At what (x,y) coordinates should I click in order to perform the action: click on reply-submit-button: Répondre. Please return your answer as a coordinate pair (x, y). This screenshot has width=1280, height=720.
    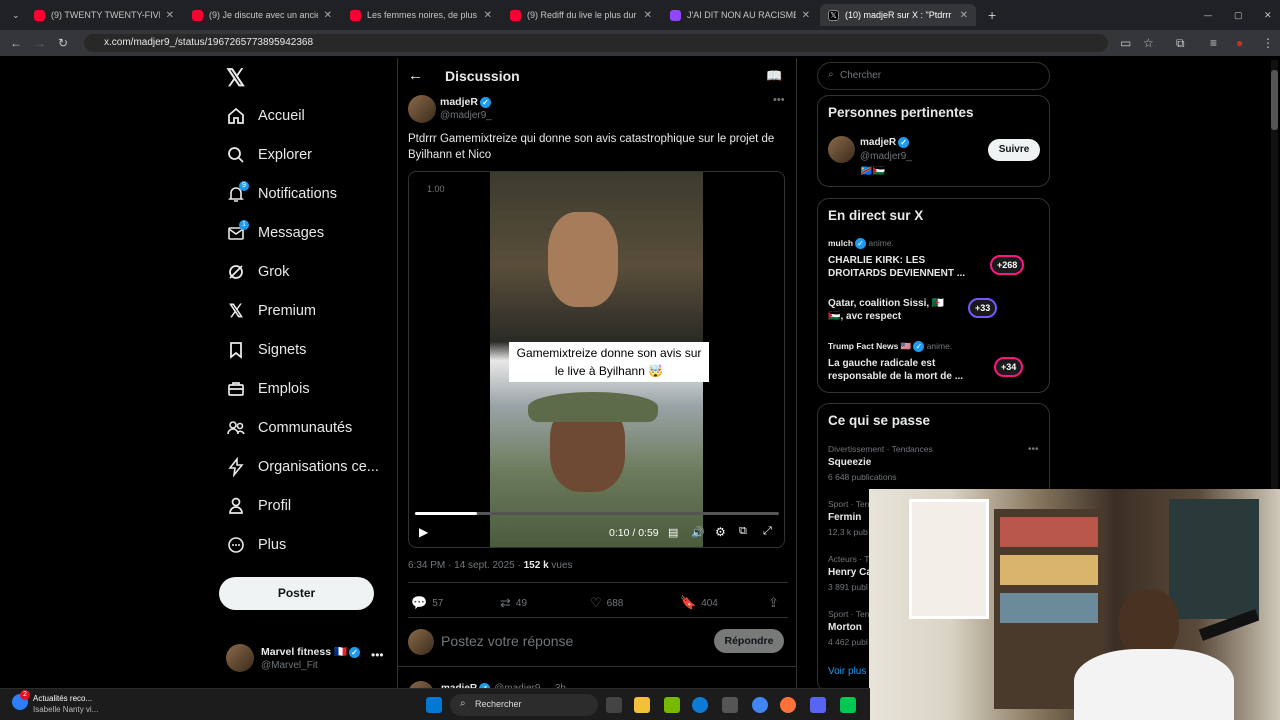
    Looking at the image, I should click on (749, 641).